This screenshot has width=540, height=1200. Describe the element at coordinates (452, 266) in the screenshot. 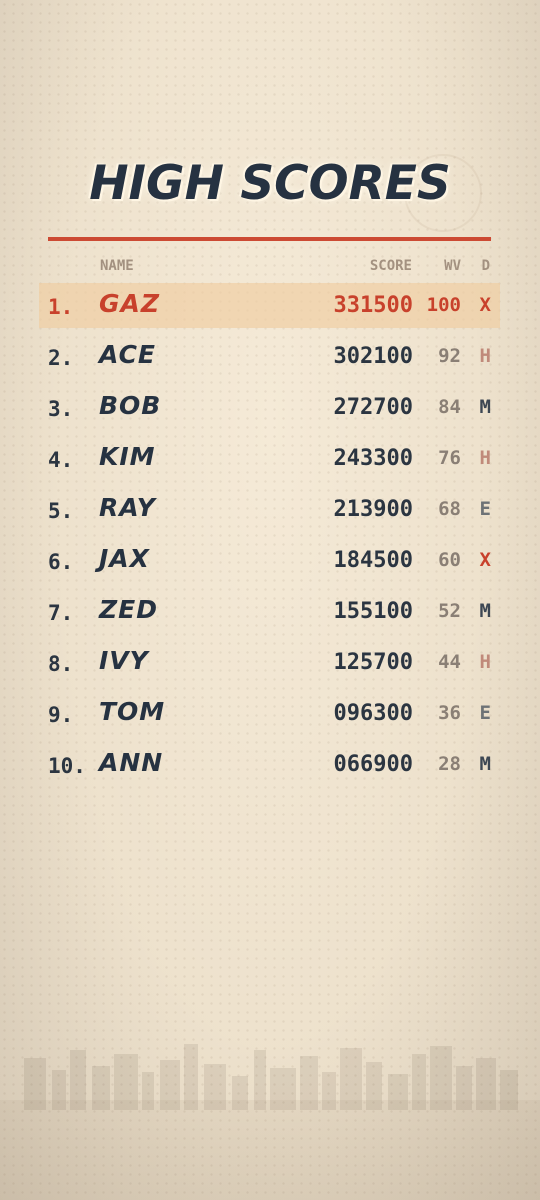

I see `header-wave: WV` at that location.